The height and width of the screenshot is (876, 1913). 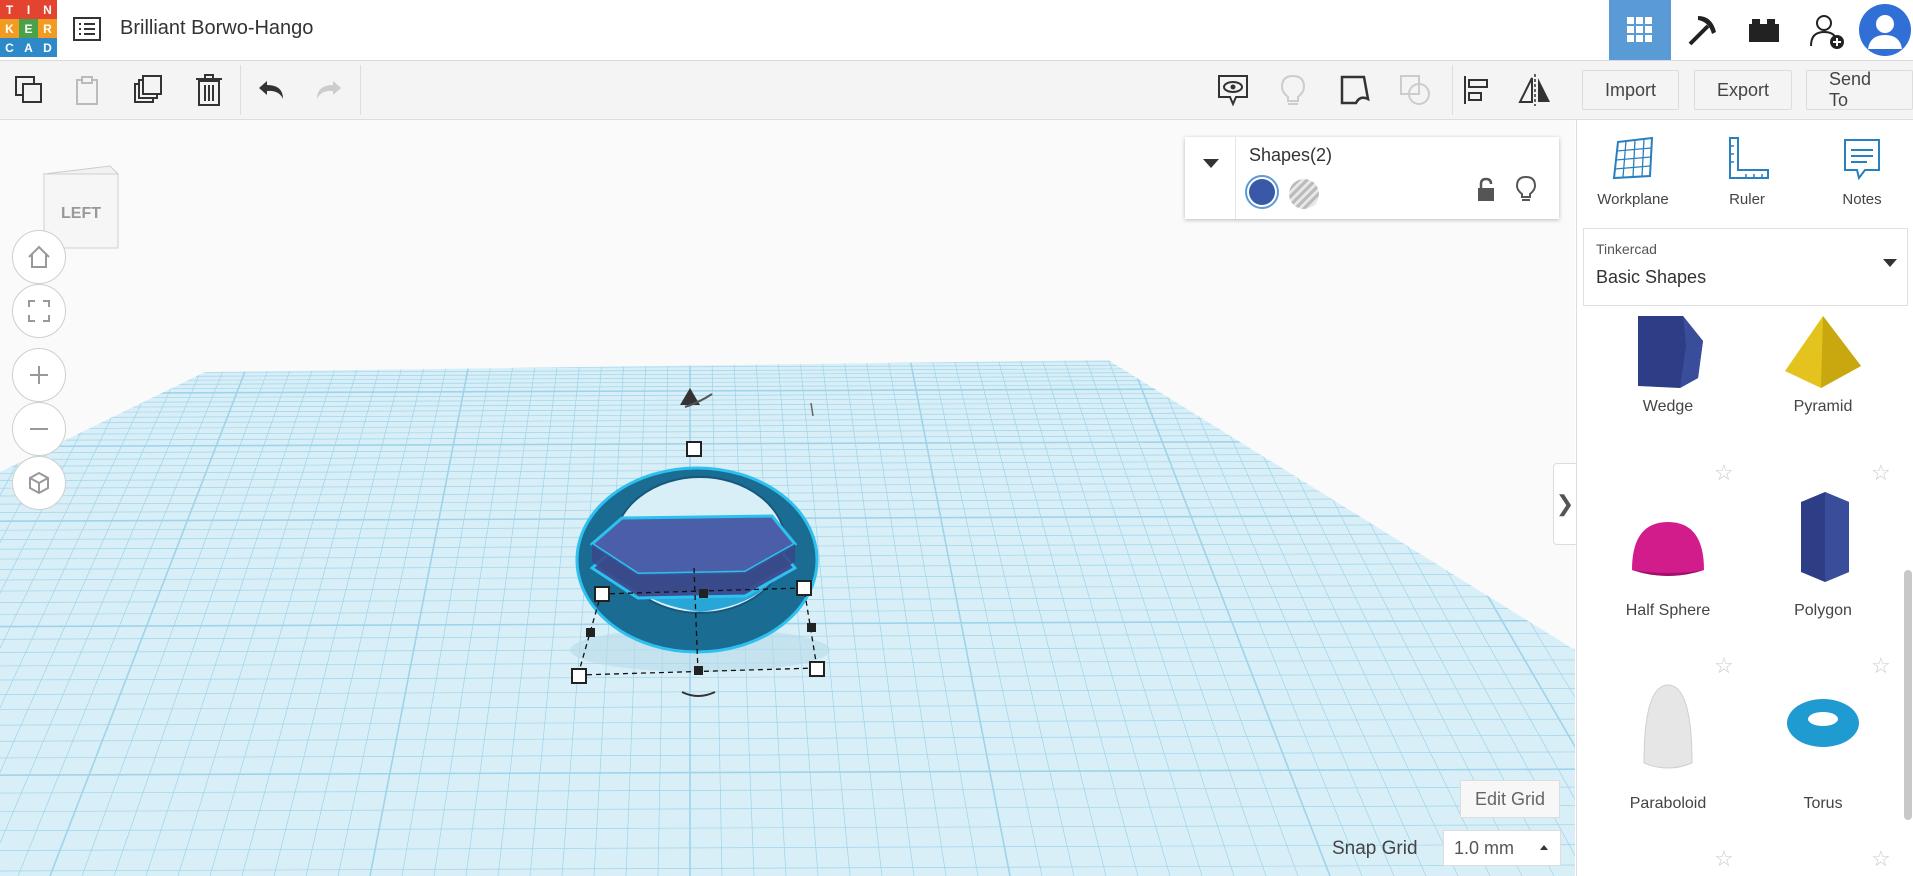 I want to click on tinkercad-logo: TINKERCAD, so click(x=28, y=28).